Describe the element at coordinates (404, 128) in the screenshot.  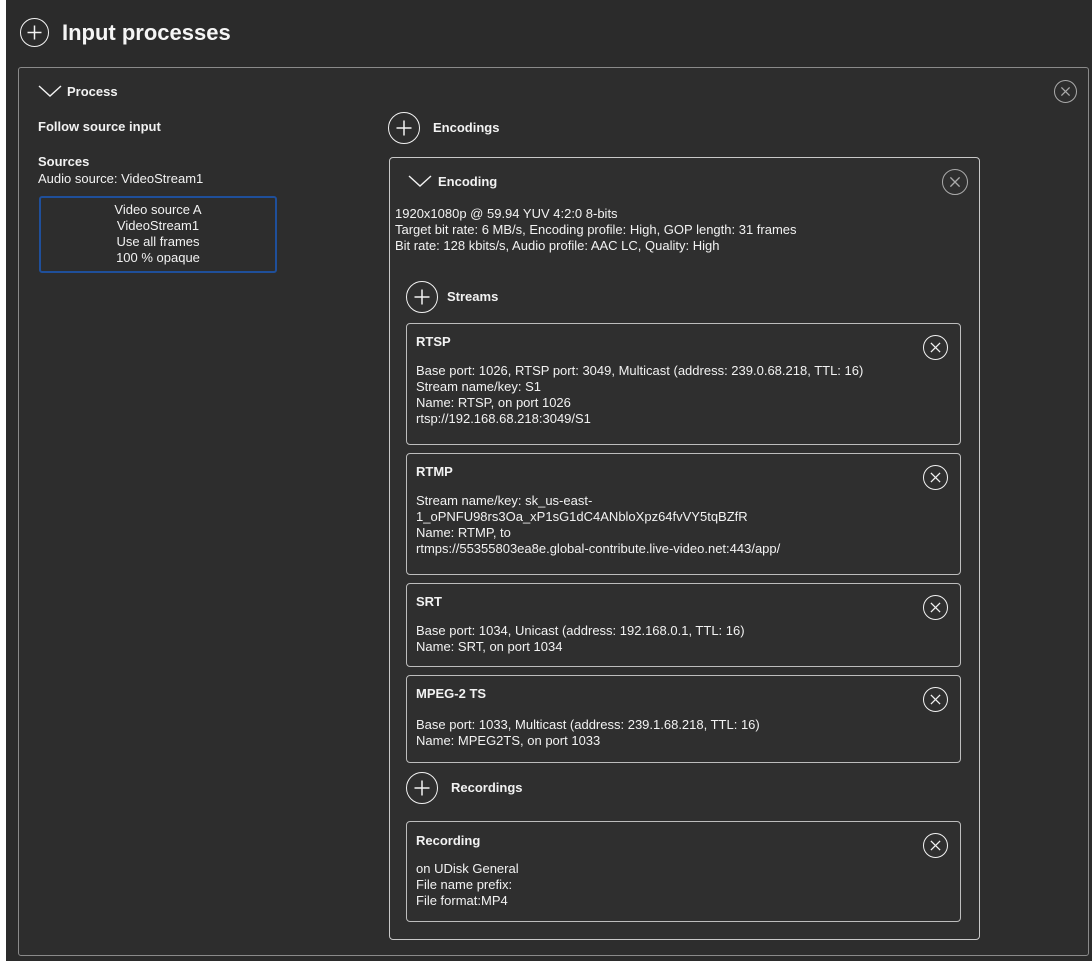
I see `add-encoding-icon` at that location.